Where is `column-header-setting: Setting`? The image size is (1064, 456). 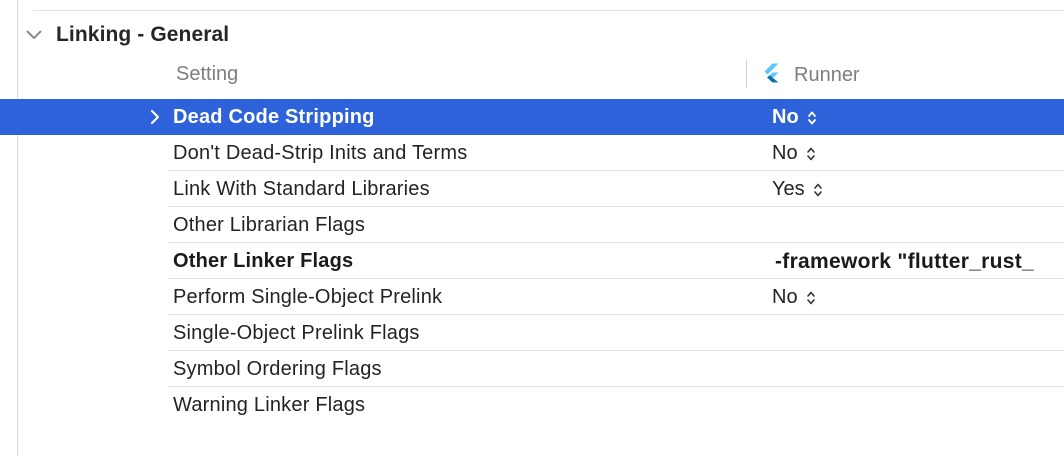
column-header-setting: Setting is located at coordinates (207, 74).